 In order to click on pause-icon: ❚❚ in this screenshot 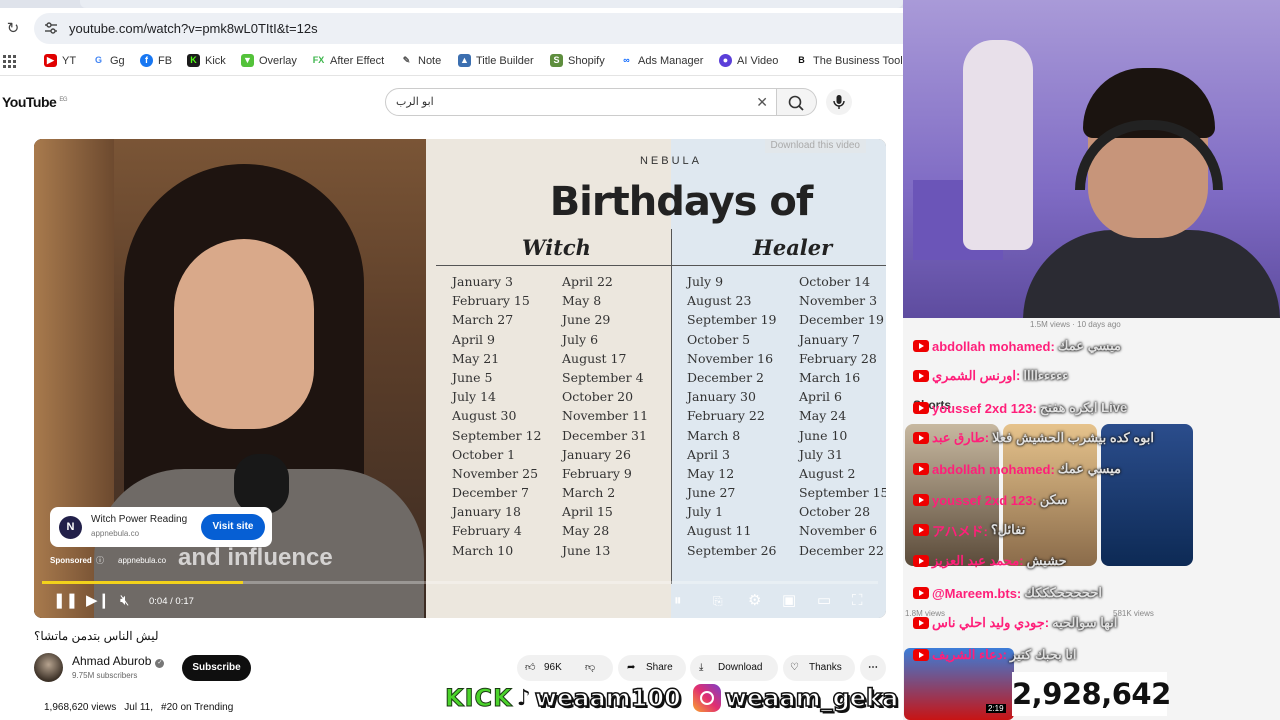, I will do `click(65, 601)`.